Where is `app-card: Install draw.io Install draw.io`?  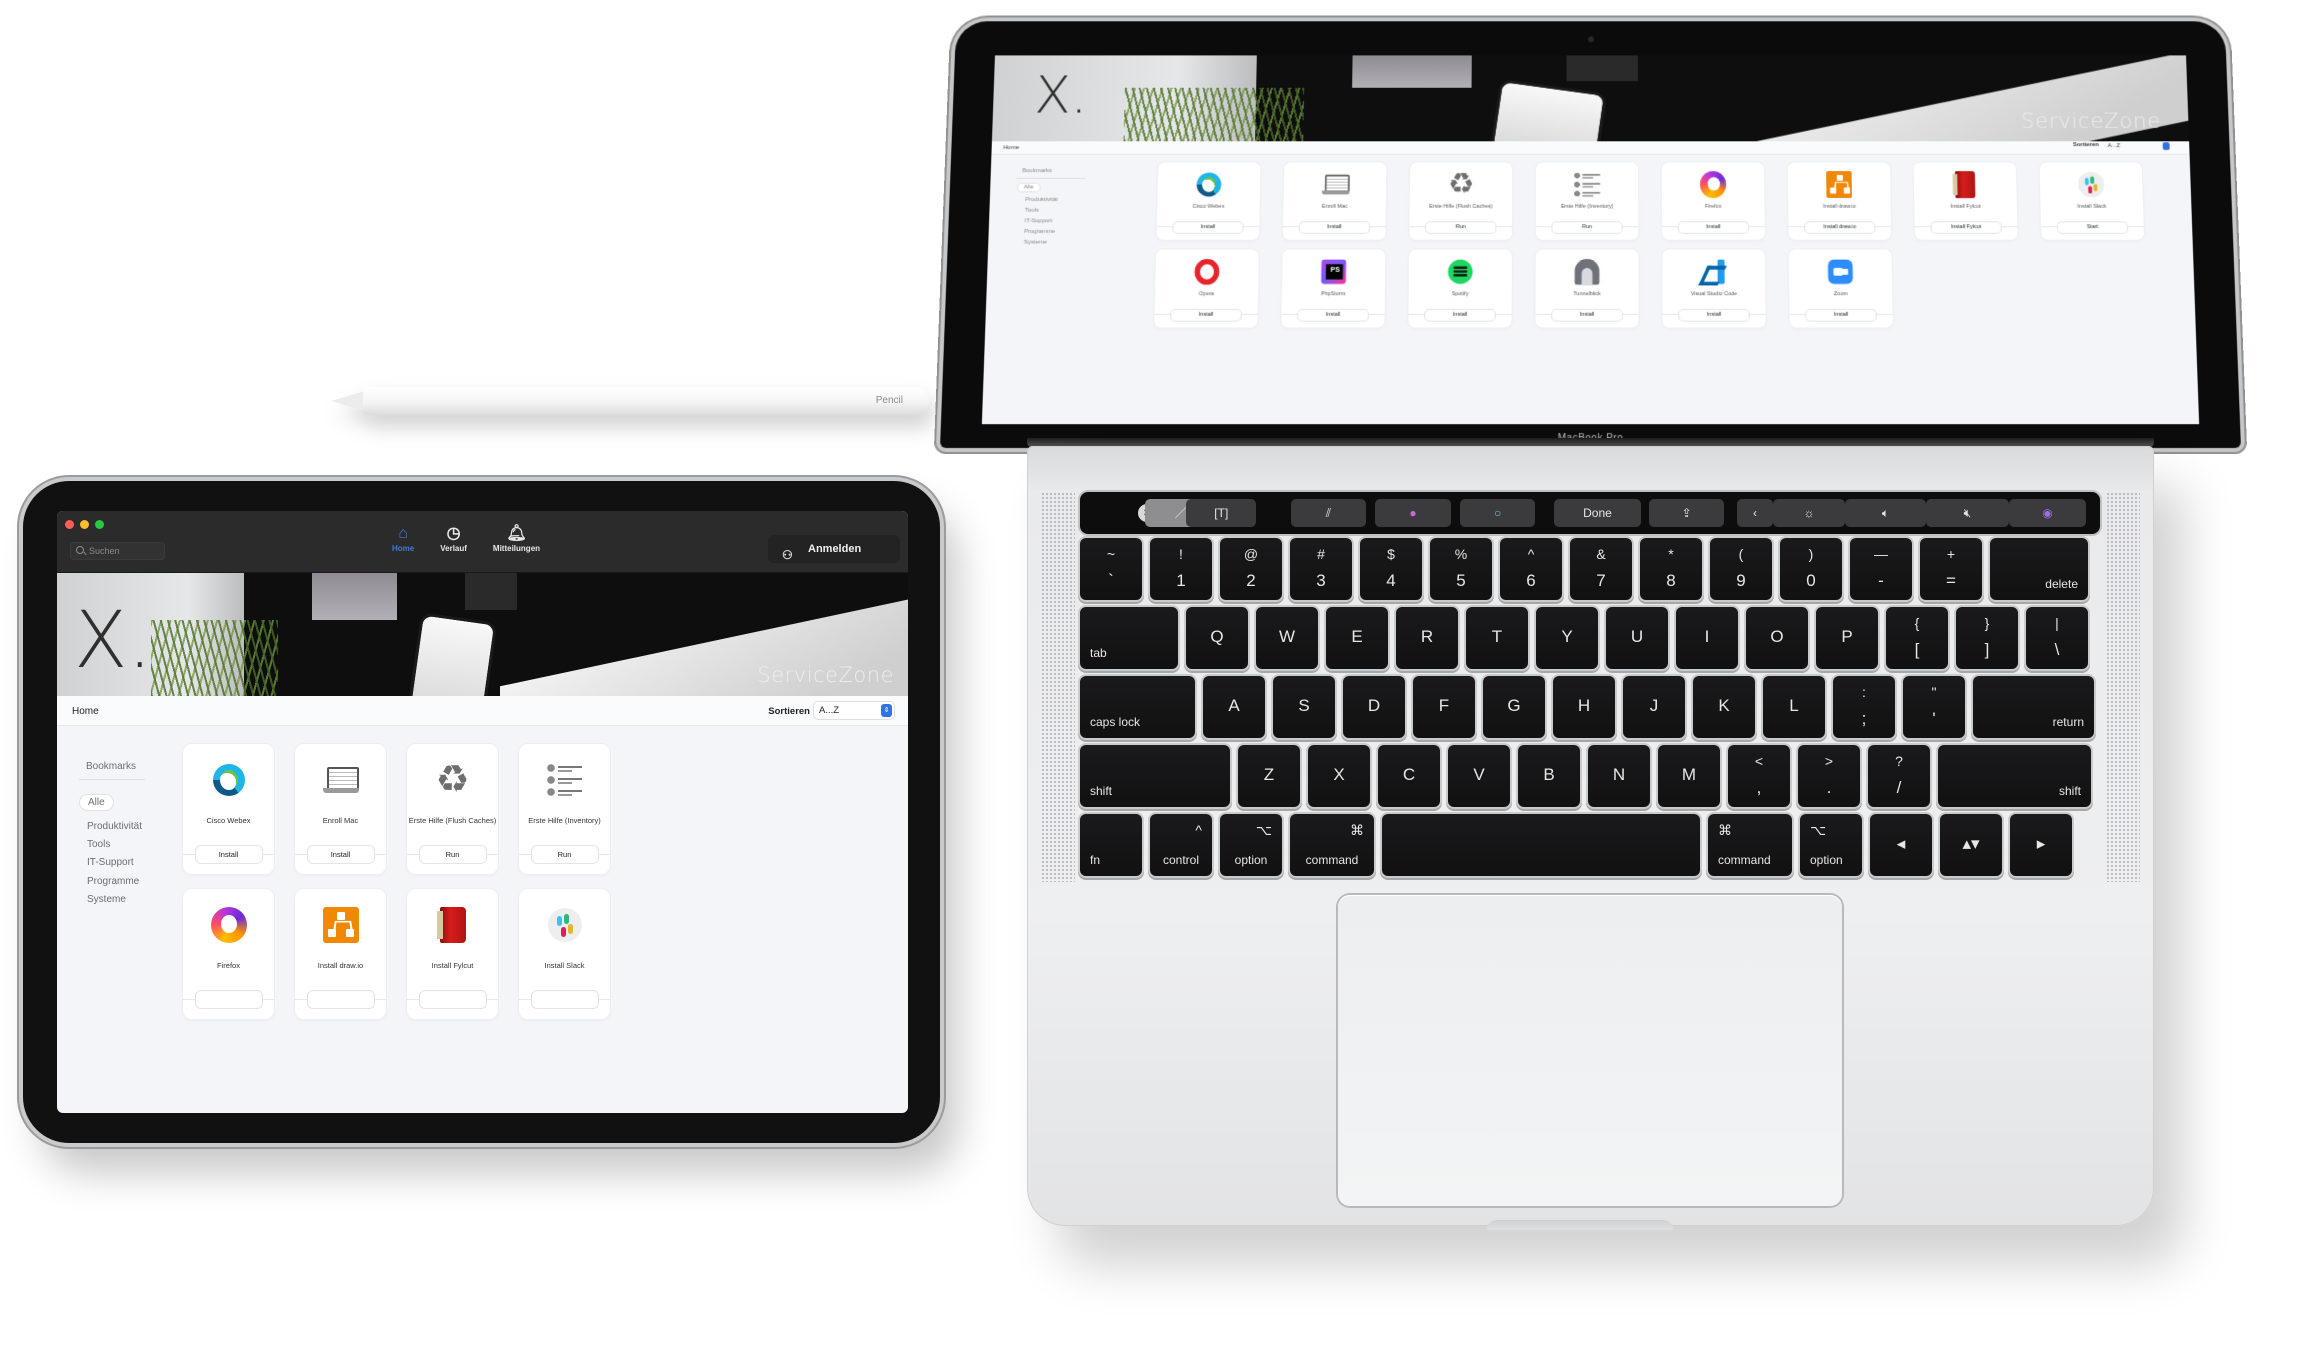 app-card: Install draw.io Install draw.io is located at coordinates (1839, 201).